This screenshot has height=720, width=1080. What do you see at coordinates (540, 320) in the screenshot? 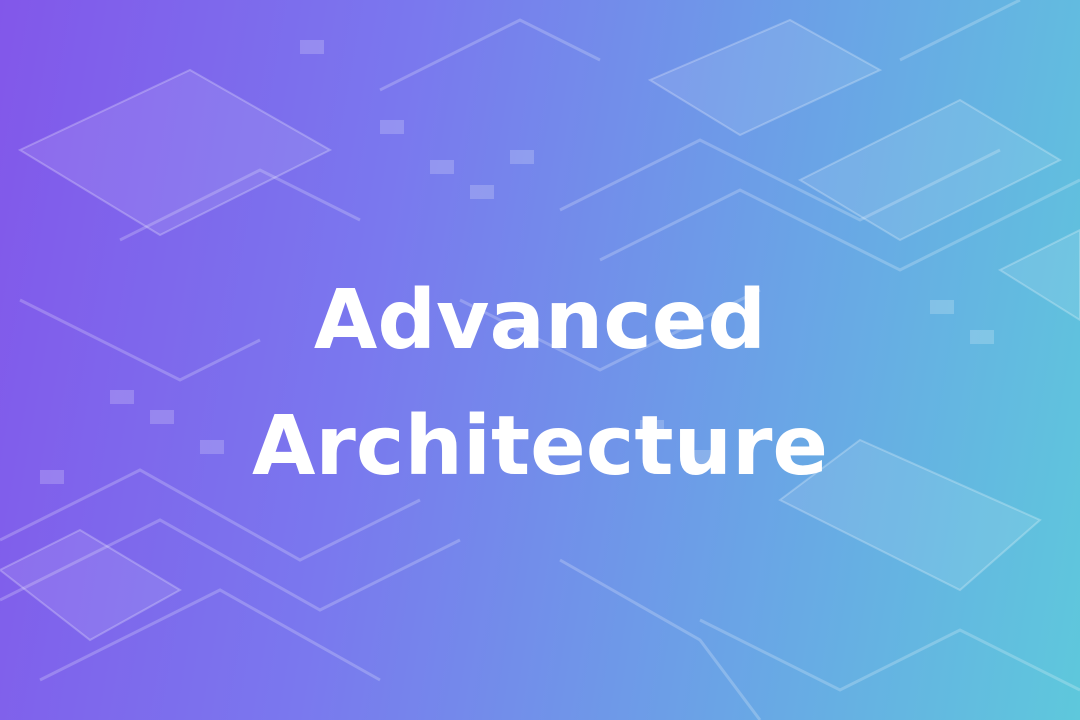
I see `title-line-1: Advanced` at bounding box center [540, 320].